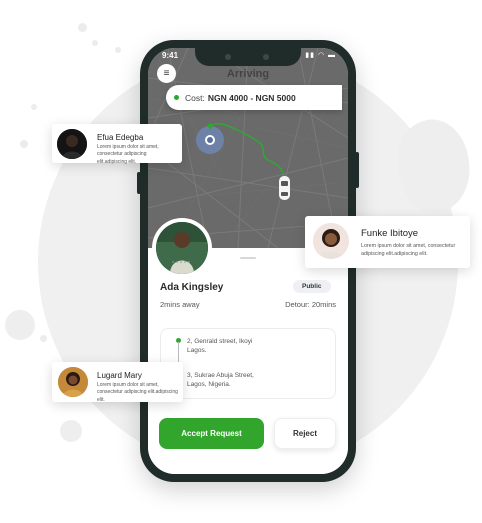  What do you see at coordinates (220, 346) in the screenshot?
I see `pickup-address: 2, Genrald street, Ikoyi Lagos.` at bounding box center [220, 346].